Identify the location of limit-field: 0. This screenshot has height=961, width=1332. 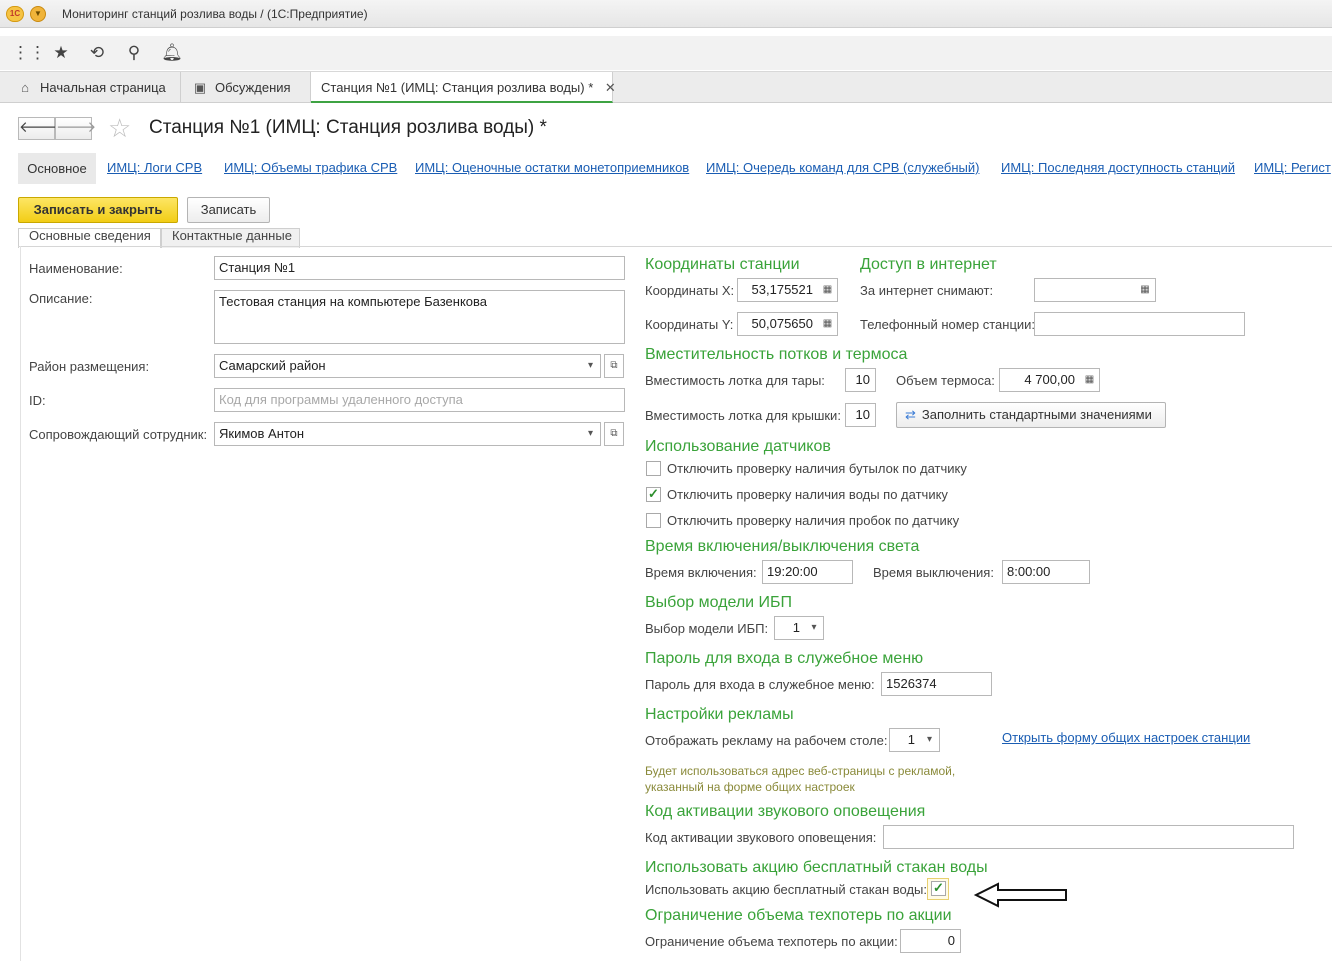
(930, 941).